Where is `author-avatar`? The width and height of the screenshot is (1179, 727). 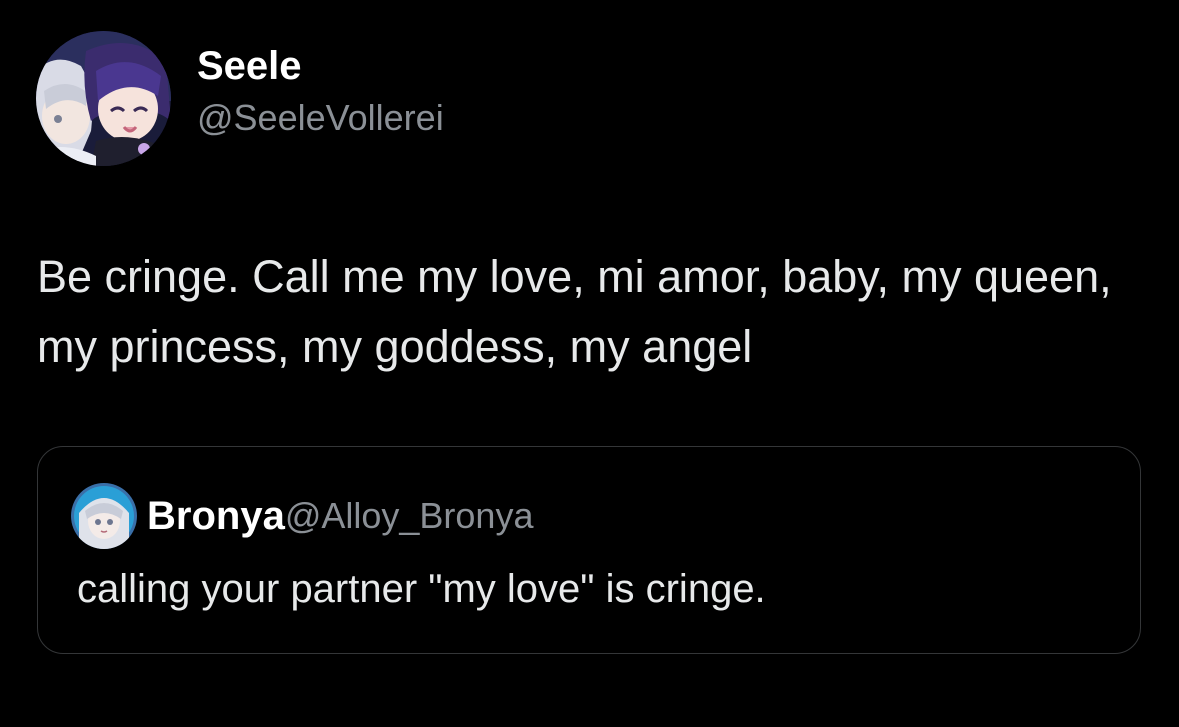 author-avatar is located at coordinates (103, 98).